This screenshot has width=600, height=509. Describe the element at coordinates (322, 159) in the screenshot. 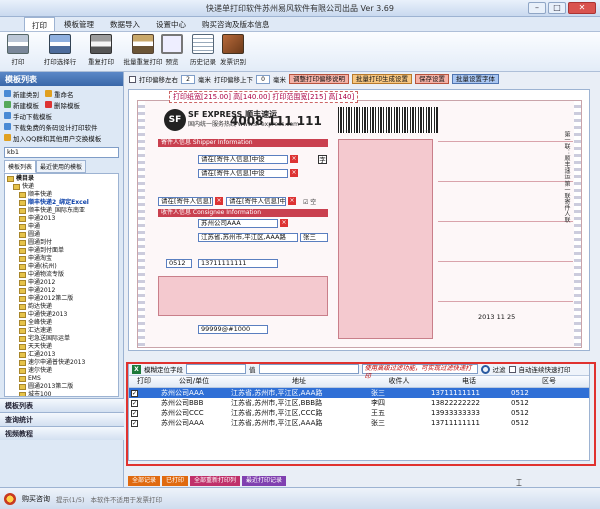

I see `font-toggle-icon: 字` at that location.